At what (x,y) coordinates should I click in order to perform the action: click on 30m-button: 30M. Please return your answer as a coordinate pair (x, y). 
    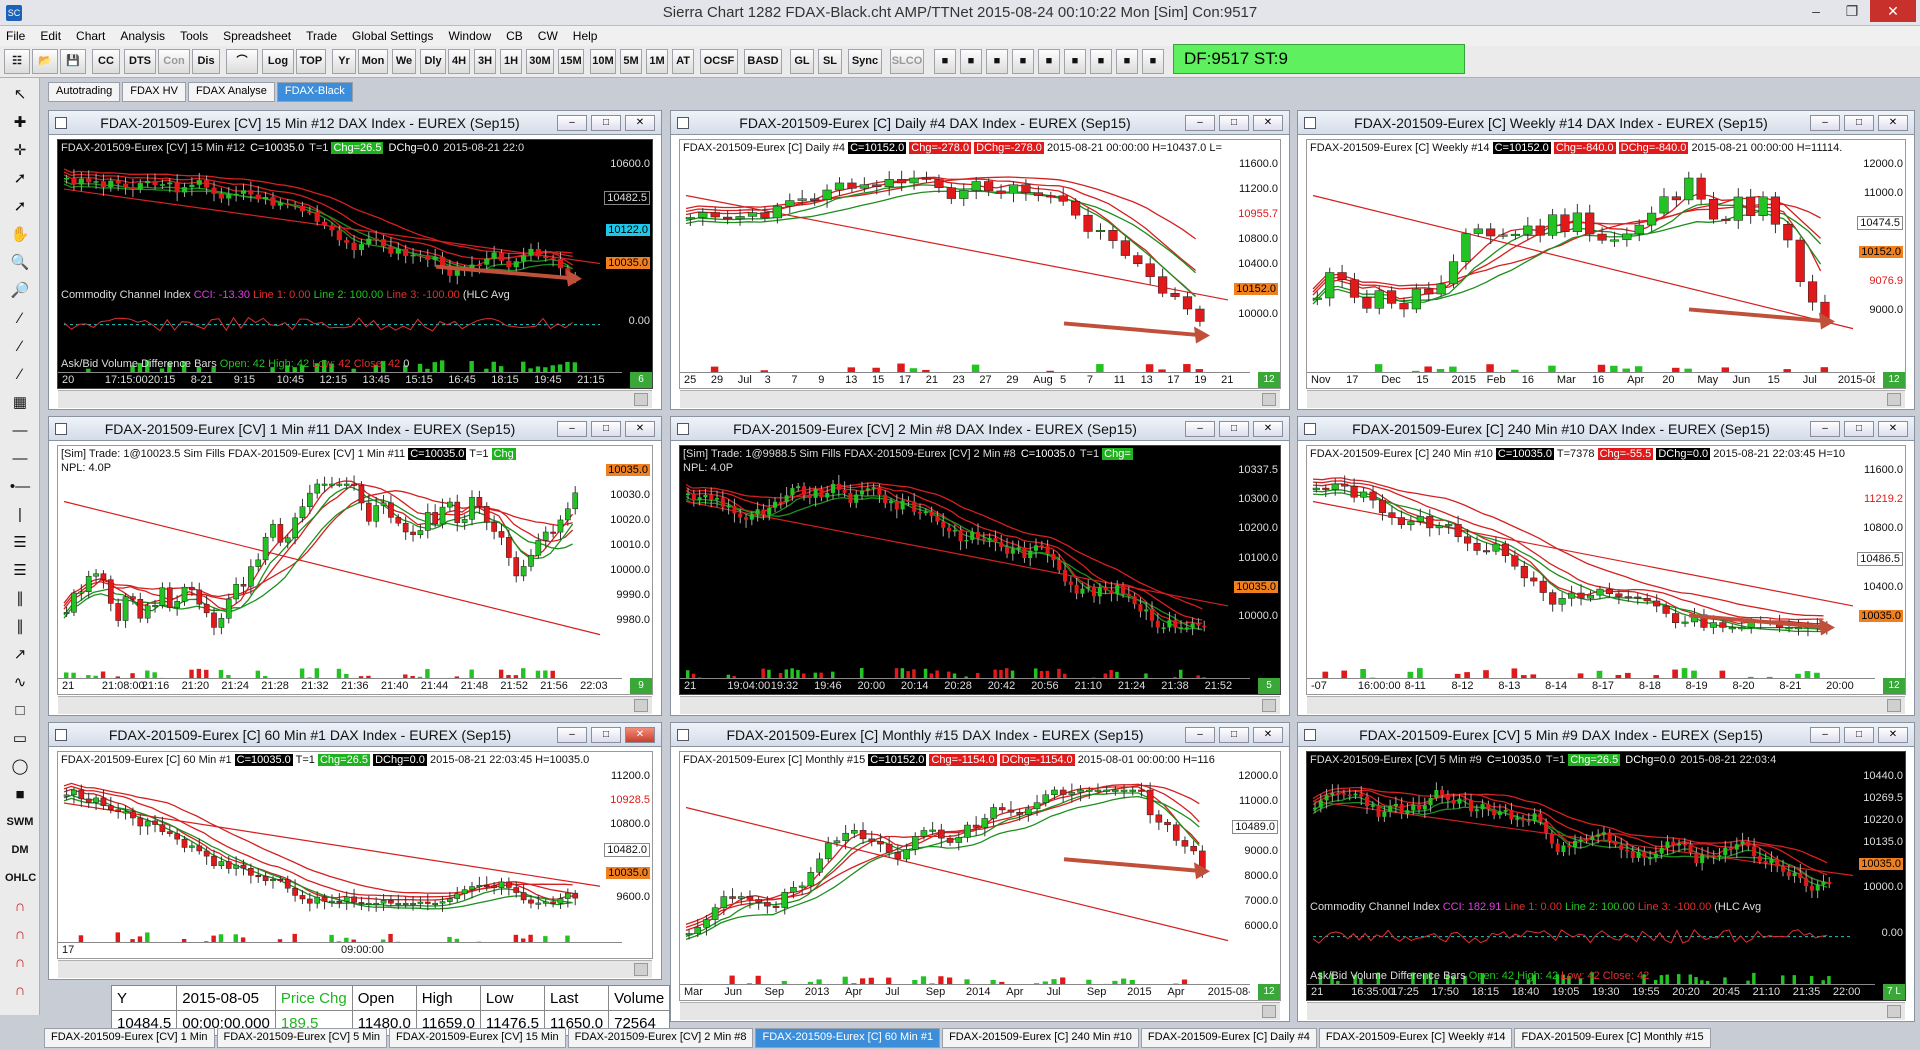
    Looking at the image, I should click on (540, 61).